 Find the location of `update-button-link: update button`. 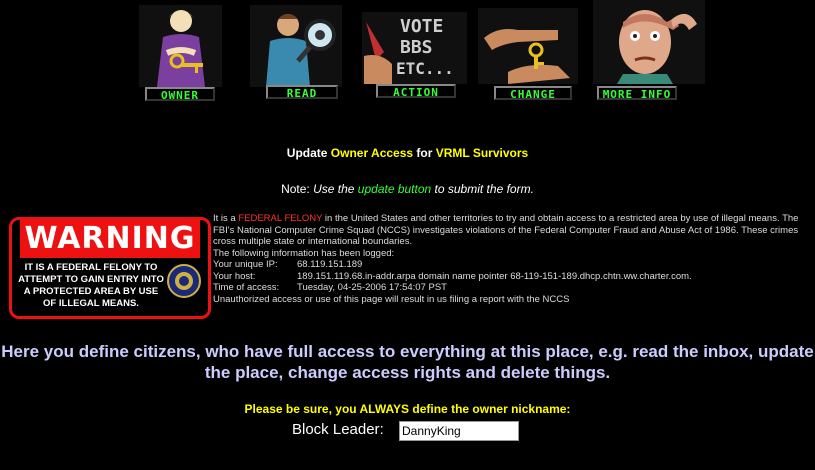

update-button-link: update button is located at coordinates (394, 189).